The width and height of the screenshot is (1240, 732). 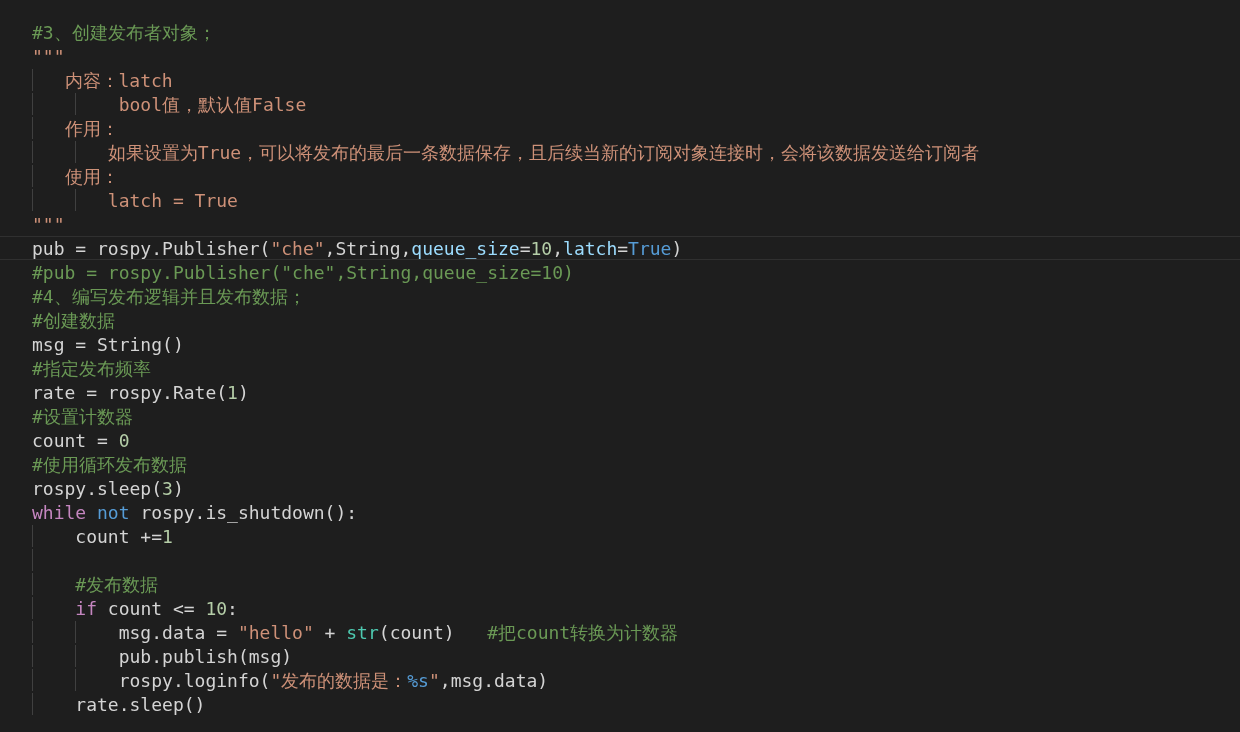 What do you see at coordinates (620, 680) in the screenshot?
I see `code-line: rospy.loginfo("发布的数据是：%s",msg.data)` at bounding box center [620, 680].